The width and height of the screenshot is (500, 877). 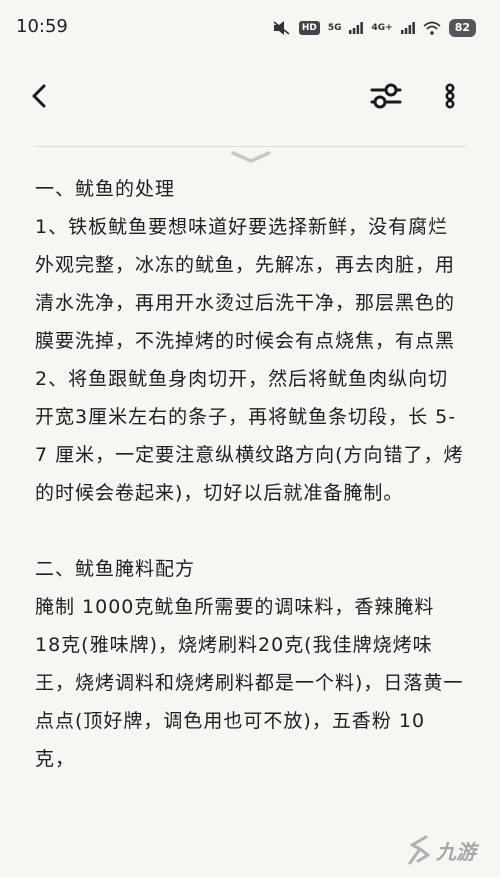 What do you see at coordinates (309, 28) in the screenshot?
I see `hd-badge: HD` at bounding box center [309, 28].